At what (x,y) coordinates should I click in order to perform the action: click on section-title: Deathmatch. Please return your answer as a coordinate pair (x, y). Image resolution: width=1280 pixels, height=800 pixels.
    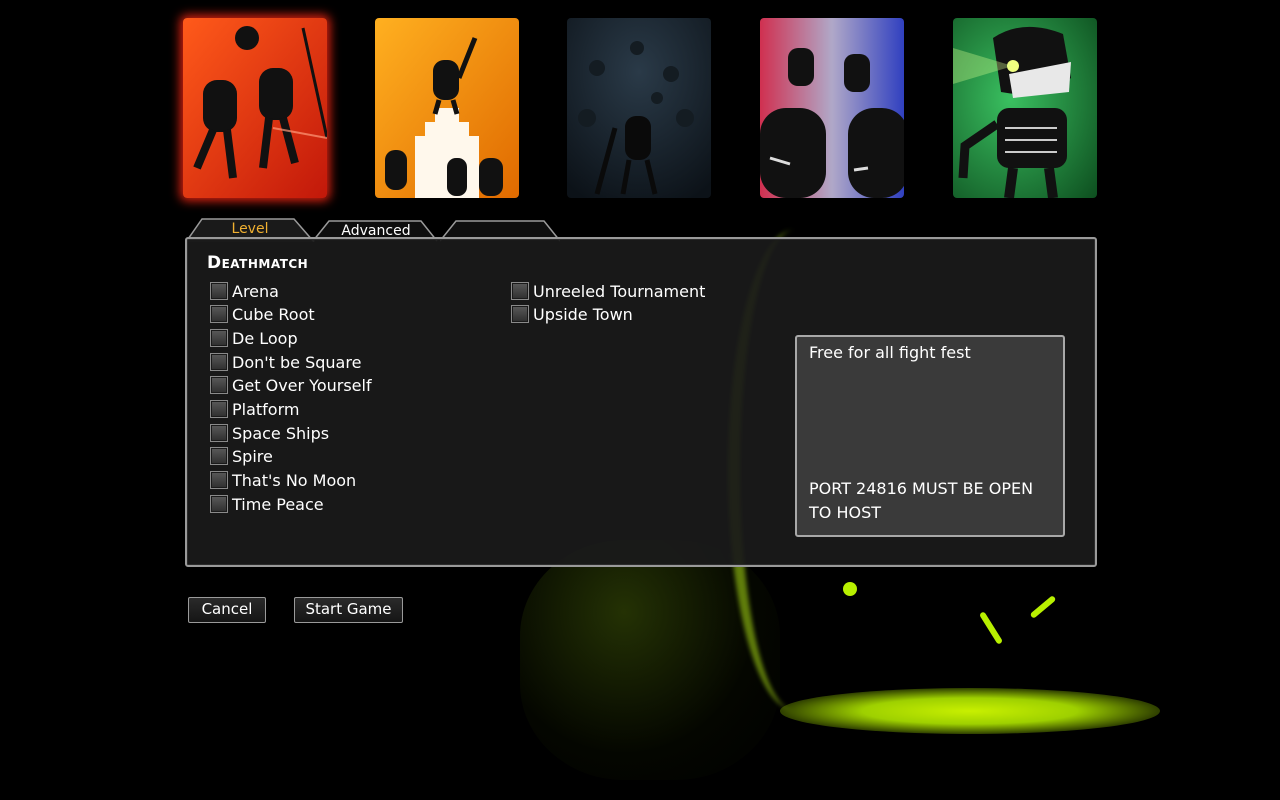
    Looking at the image, I should click on (258, 263).